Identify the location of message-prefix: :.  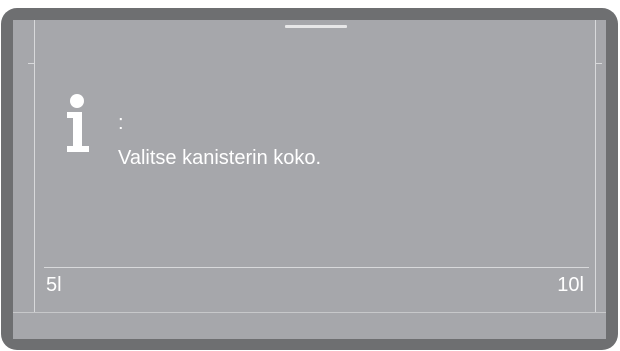
(121, 123).